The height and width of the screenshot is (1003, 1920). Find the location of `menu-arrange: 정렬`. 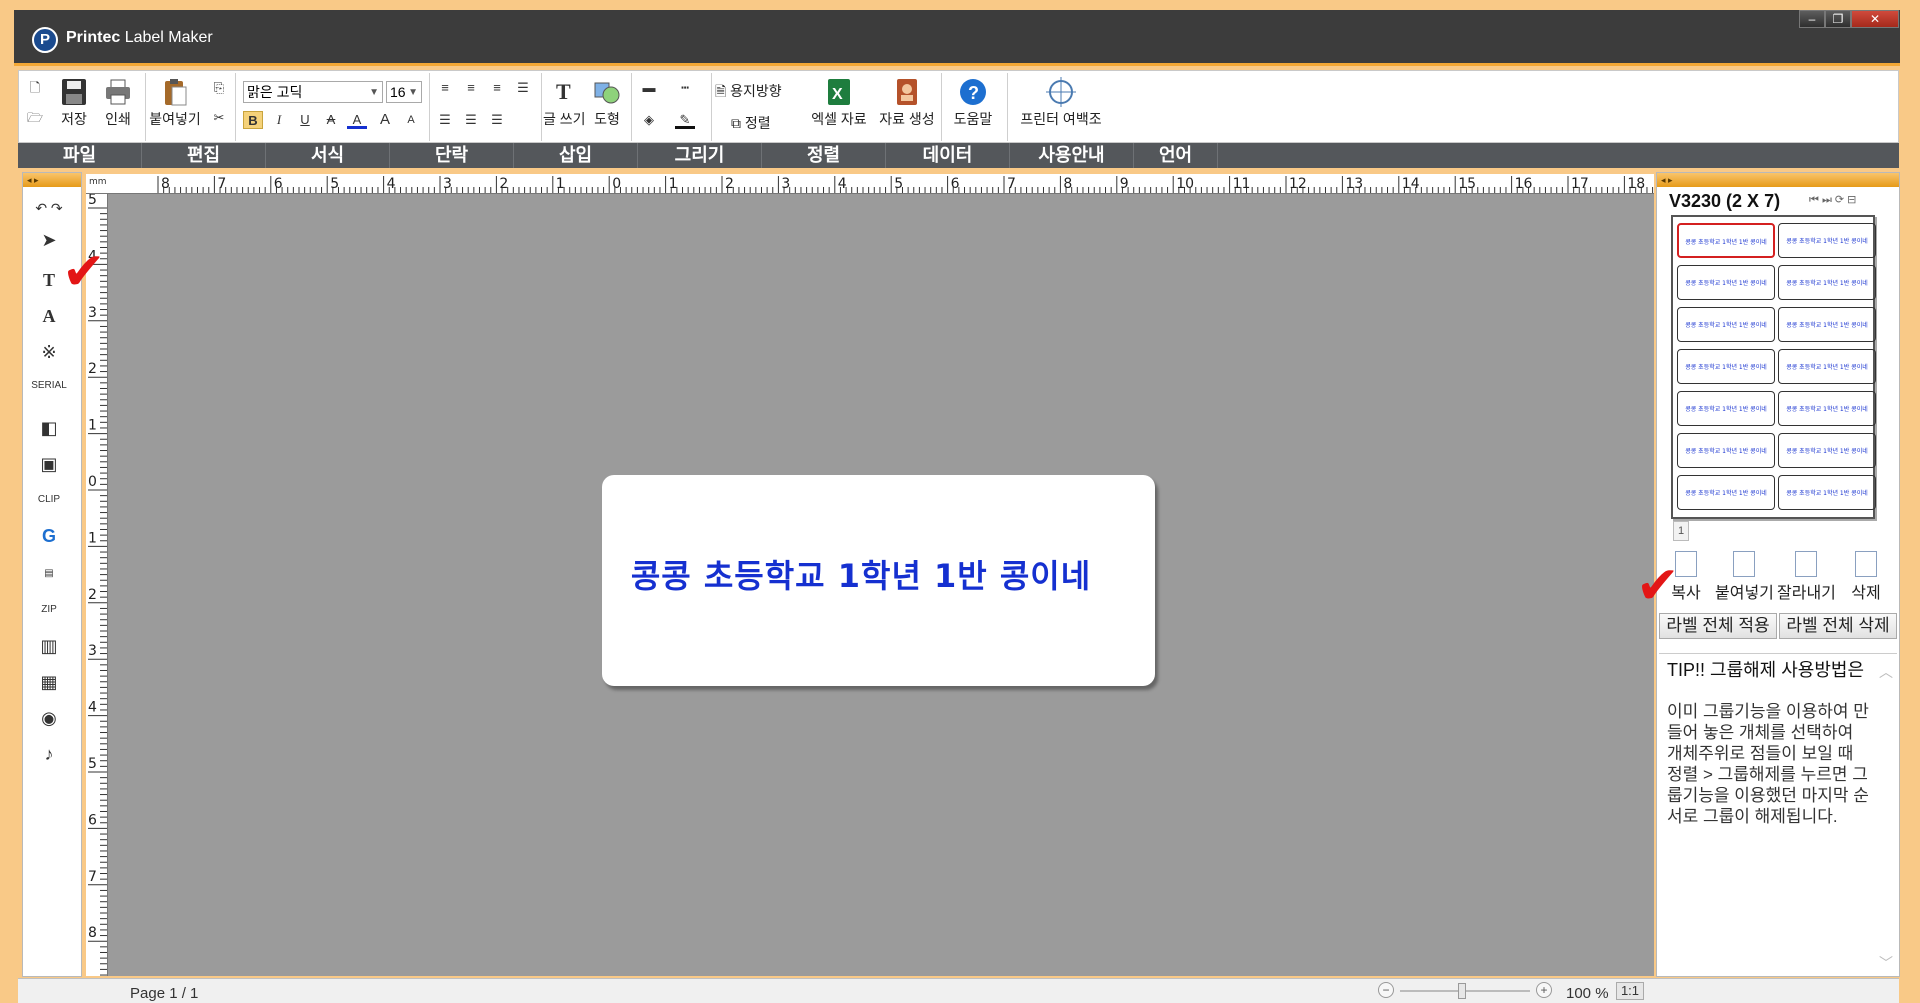

menu-arrange: 정렬 is located at coordinates (824, 155).